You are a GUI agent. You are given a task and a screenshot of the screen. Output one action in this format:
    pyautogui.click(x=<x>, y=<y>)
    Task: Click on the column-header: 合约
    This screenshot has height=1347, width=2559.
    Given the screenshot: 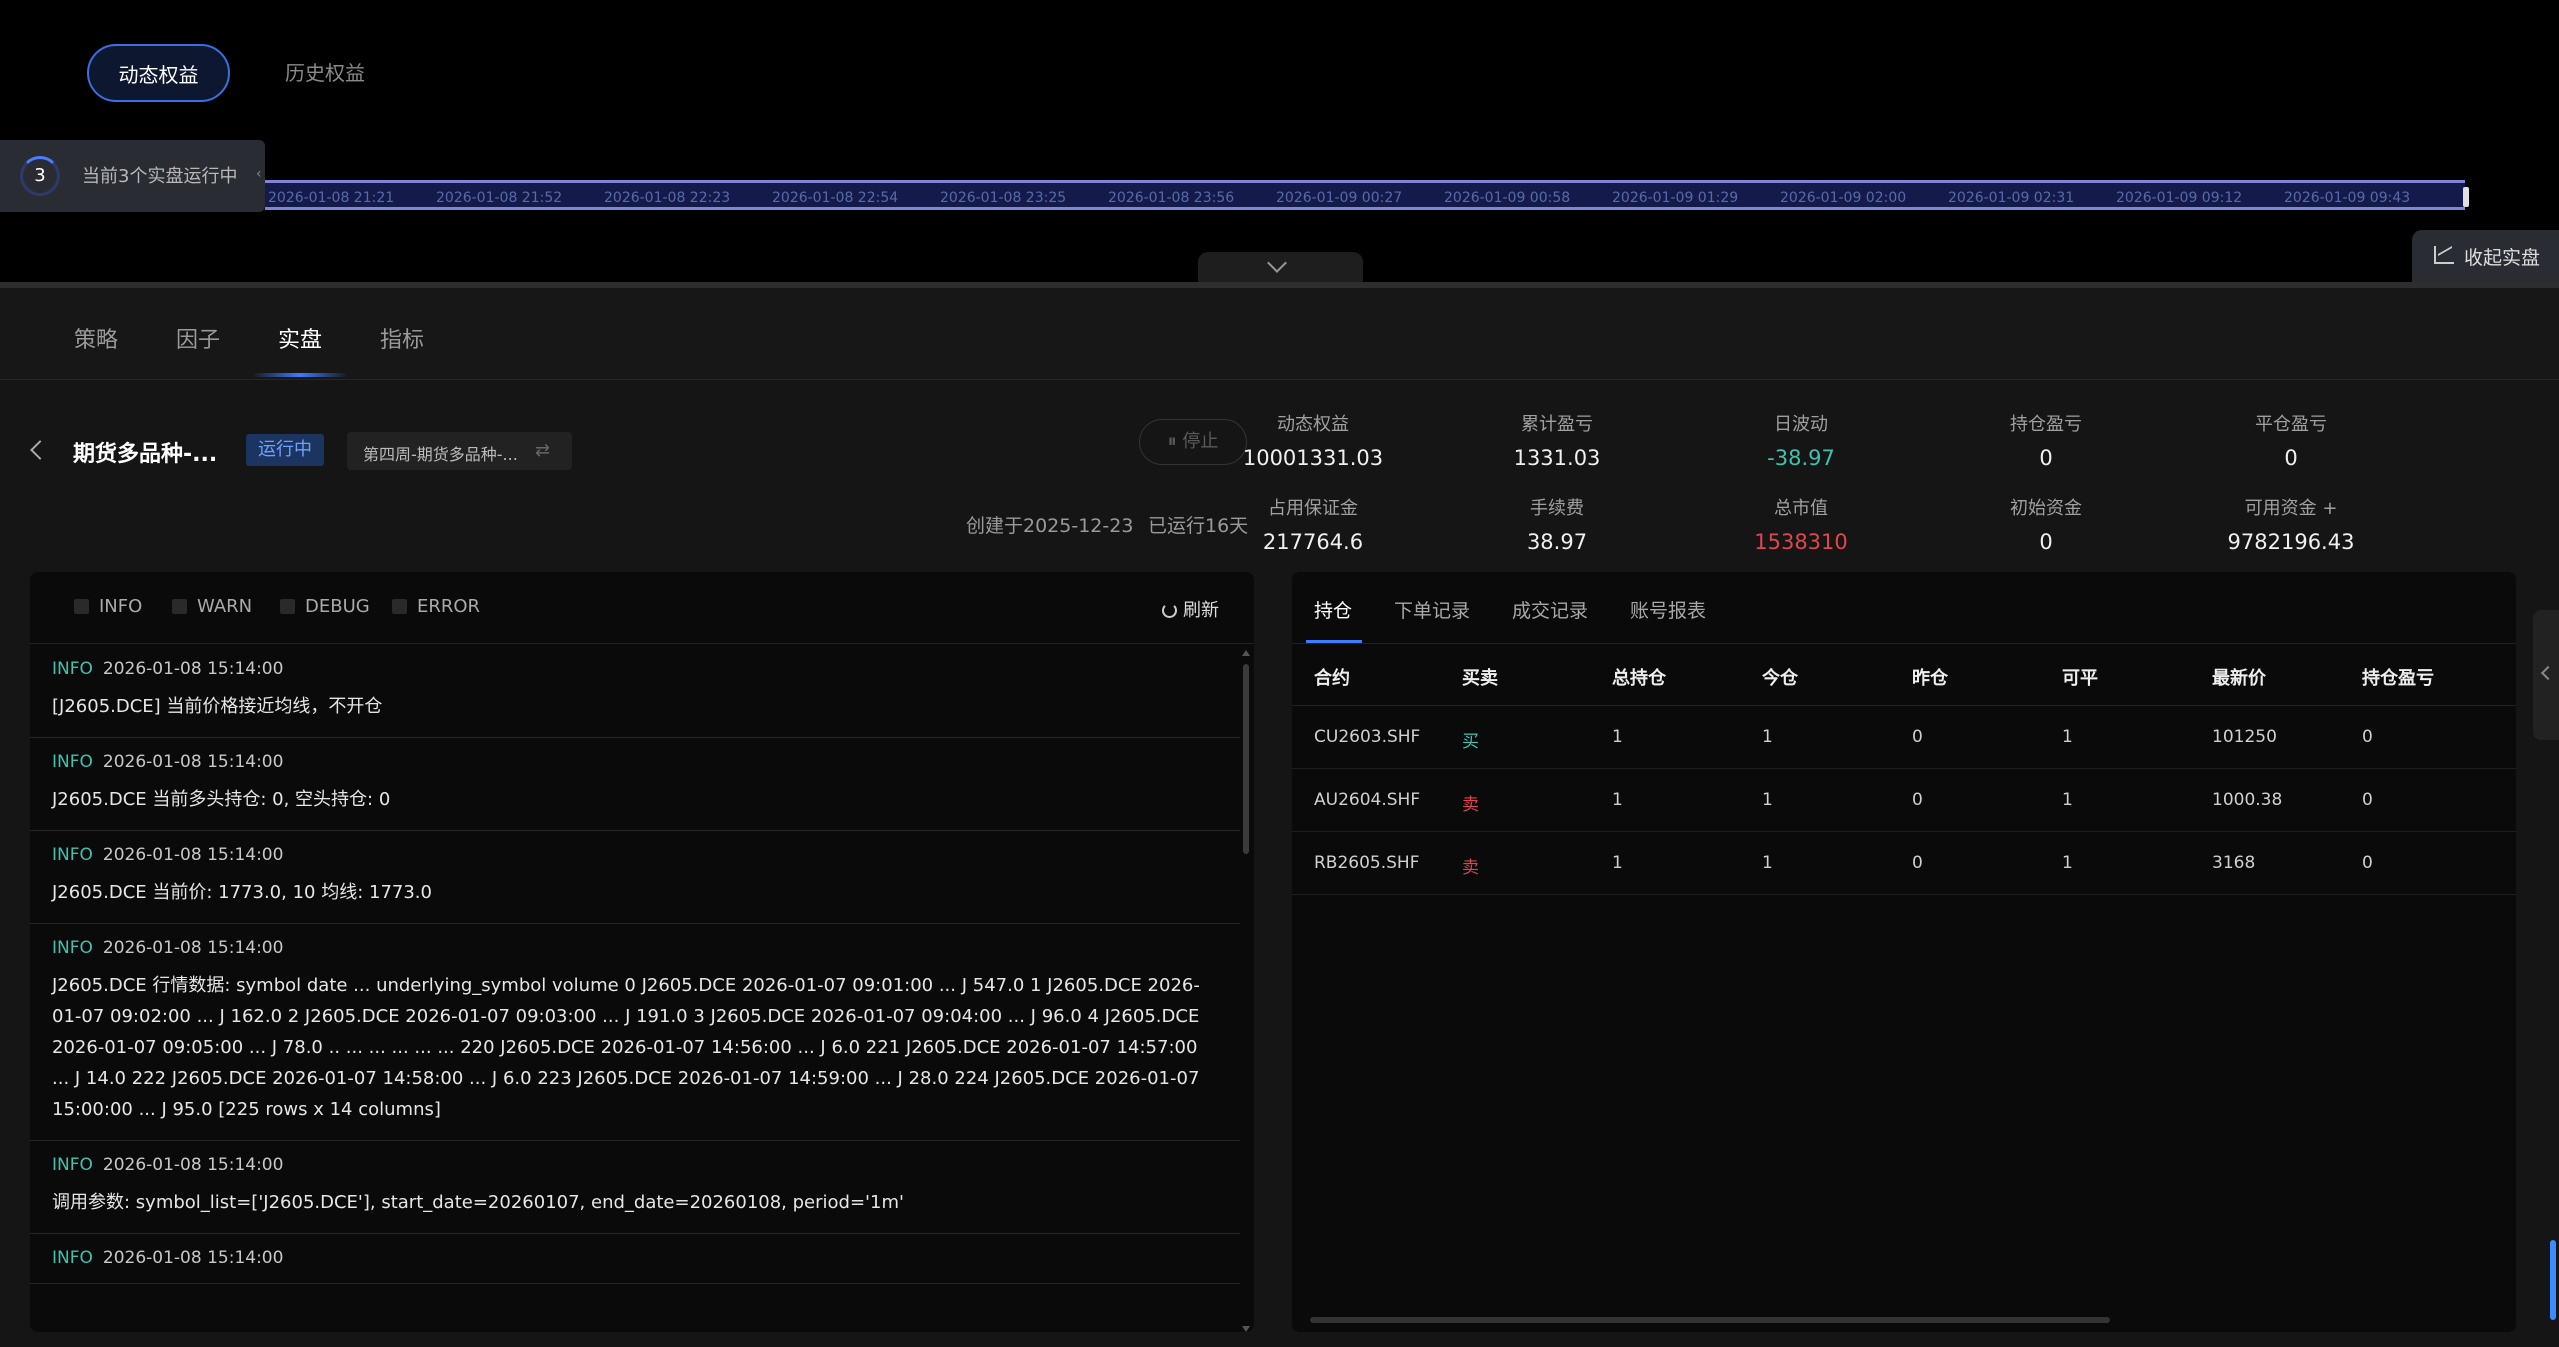 What is the action you would take?
    pyautogui.click(x=1332, y=678)
    